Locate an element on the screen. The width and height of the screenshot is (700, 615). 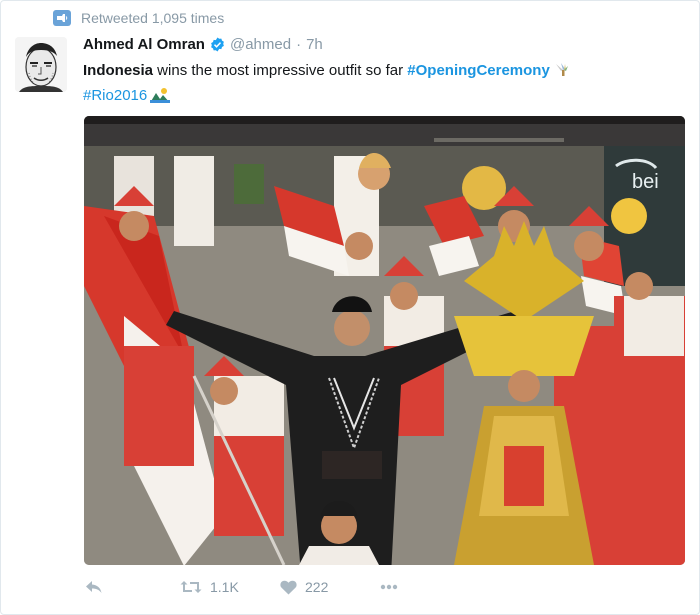
tweet-timestamp: 7h is located at coordinates (314, 44).